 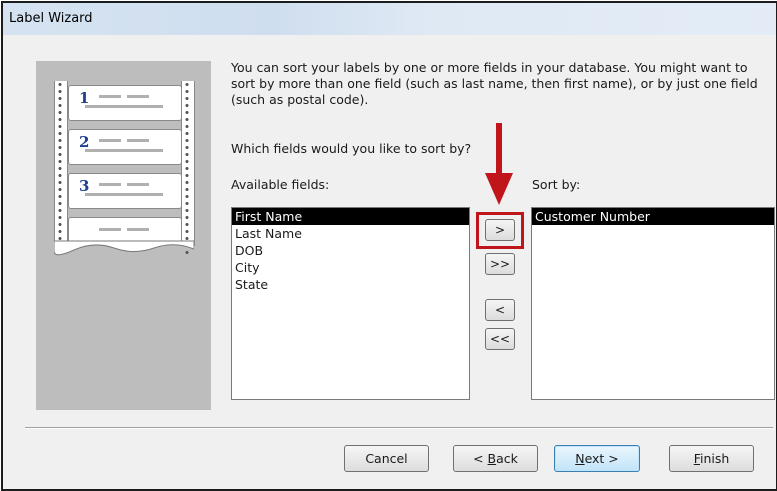 I want to click on add-all-fields-button: >>, so click(x=500, y=264).